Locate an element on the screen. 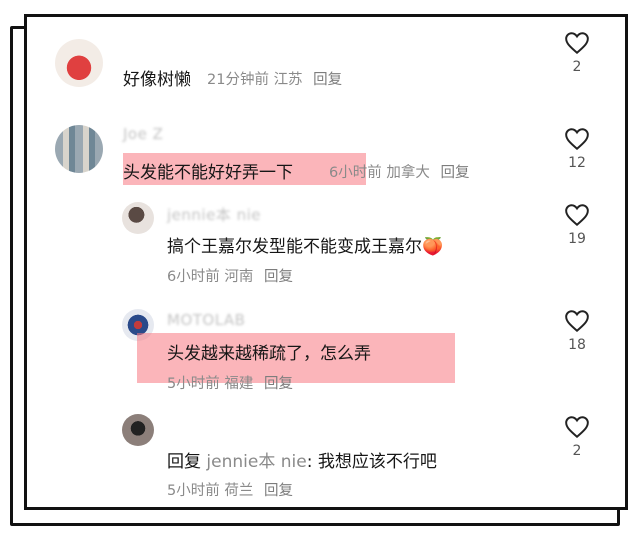  comment-meta: 21分钟前 江苏 回复 is located at coordinates (274, 78).